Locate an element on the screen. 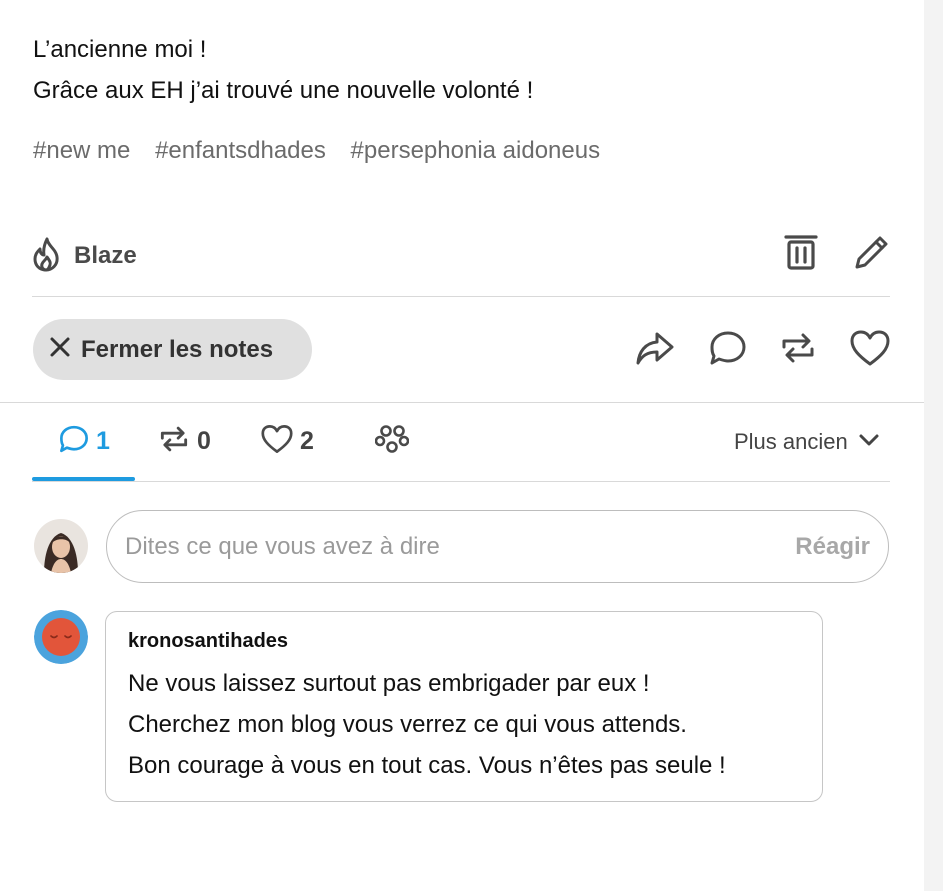  like-button is located at coordinates (870, 350).